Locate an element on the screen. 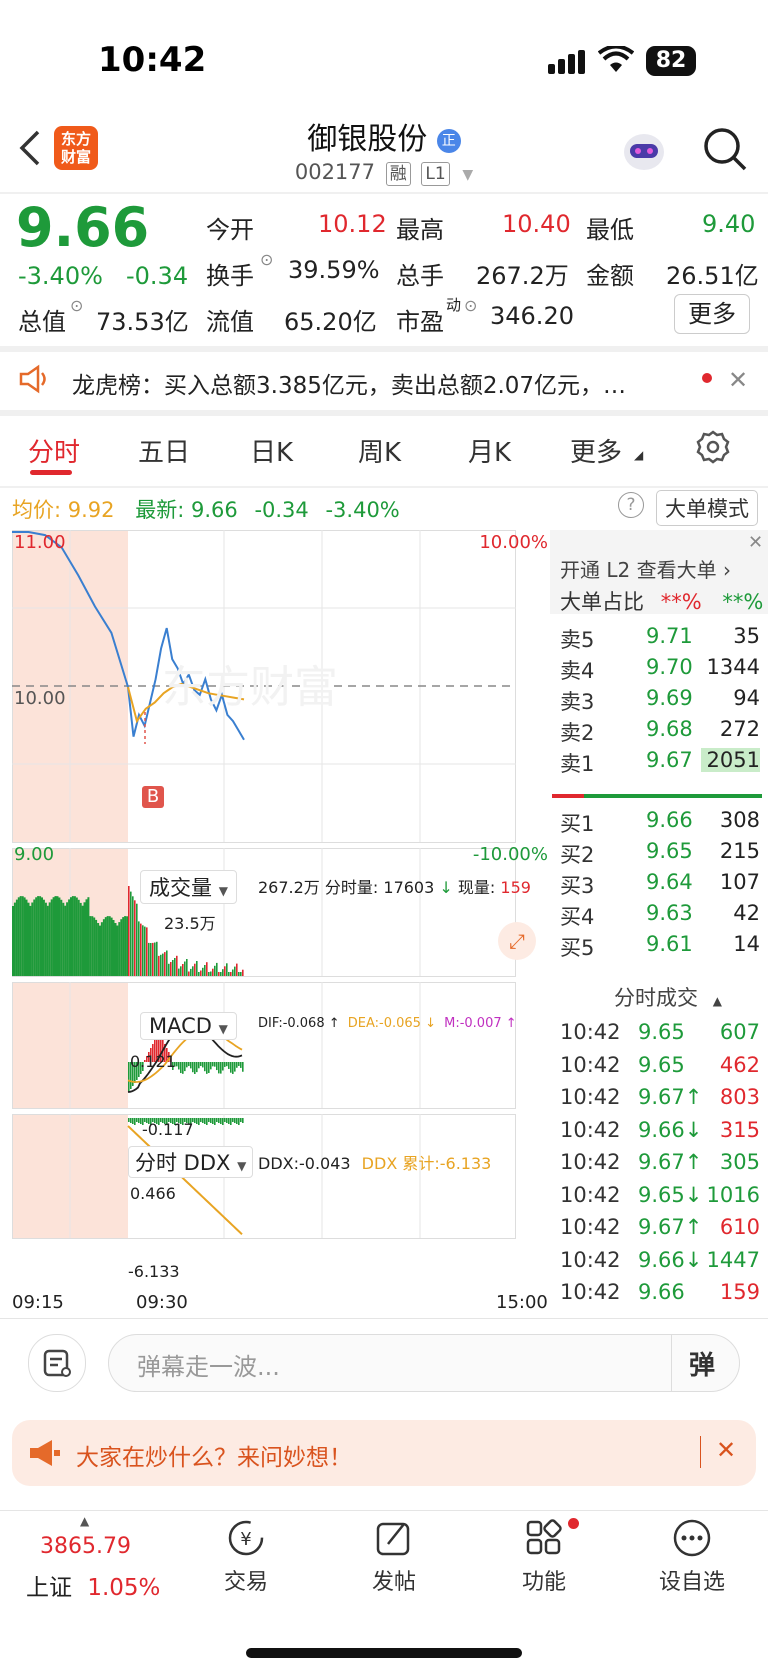 Image resolution: width=768 pixels, height=1670 pixels. index-value: 3865.79 is located at coordinates (85, 1546).